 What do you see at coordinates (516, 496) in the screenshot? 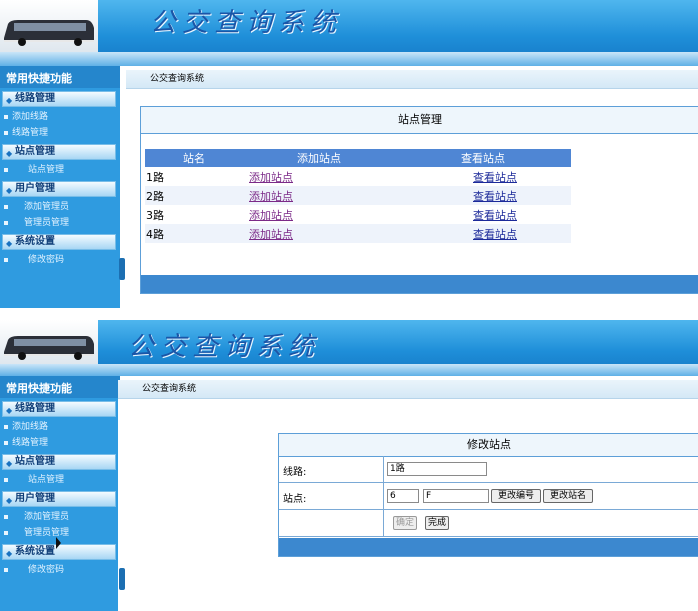
I see `change-number-button: 更改编号` at bounding box center [516, 496].